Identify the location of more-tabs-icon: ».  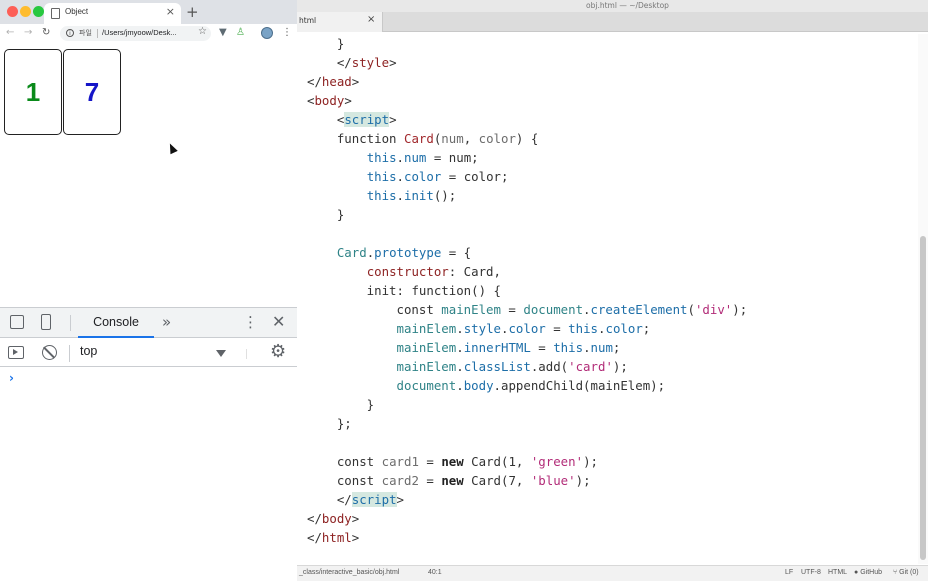
(166, 322).